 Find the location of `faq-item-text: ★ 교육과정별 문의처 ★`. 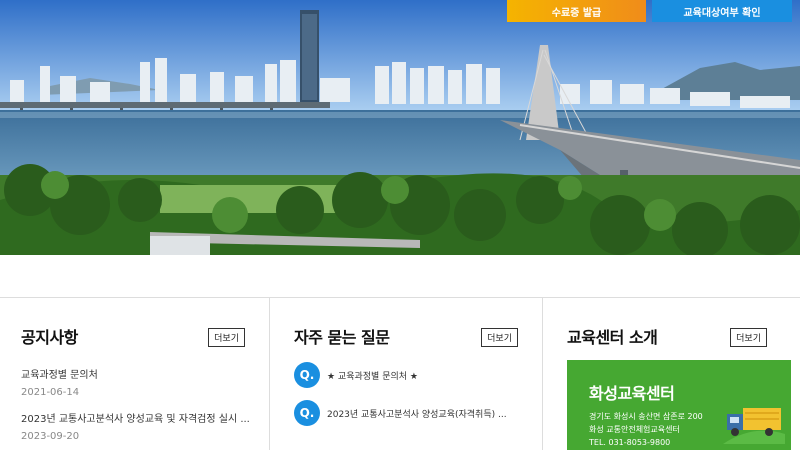

faq-item-text: ★ 교육과정별 문의처 ★ is located at coordinates (372, 375).